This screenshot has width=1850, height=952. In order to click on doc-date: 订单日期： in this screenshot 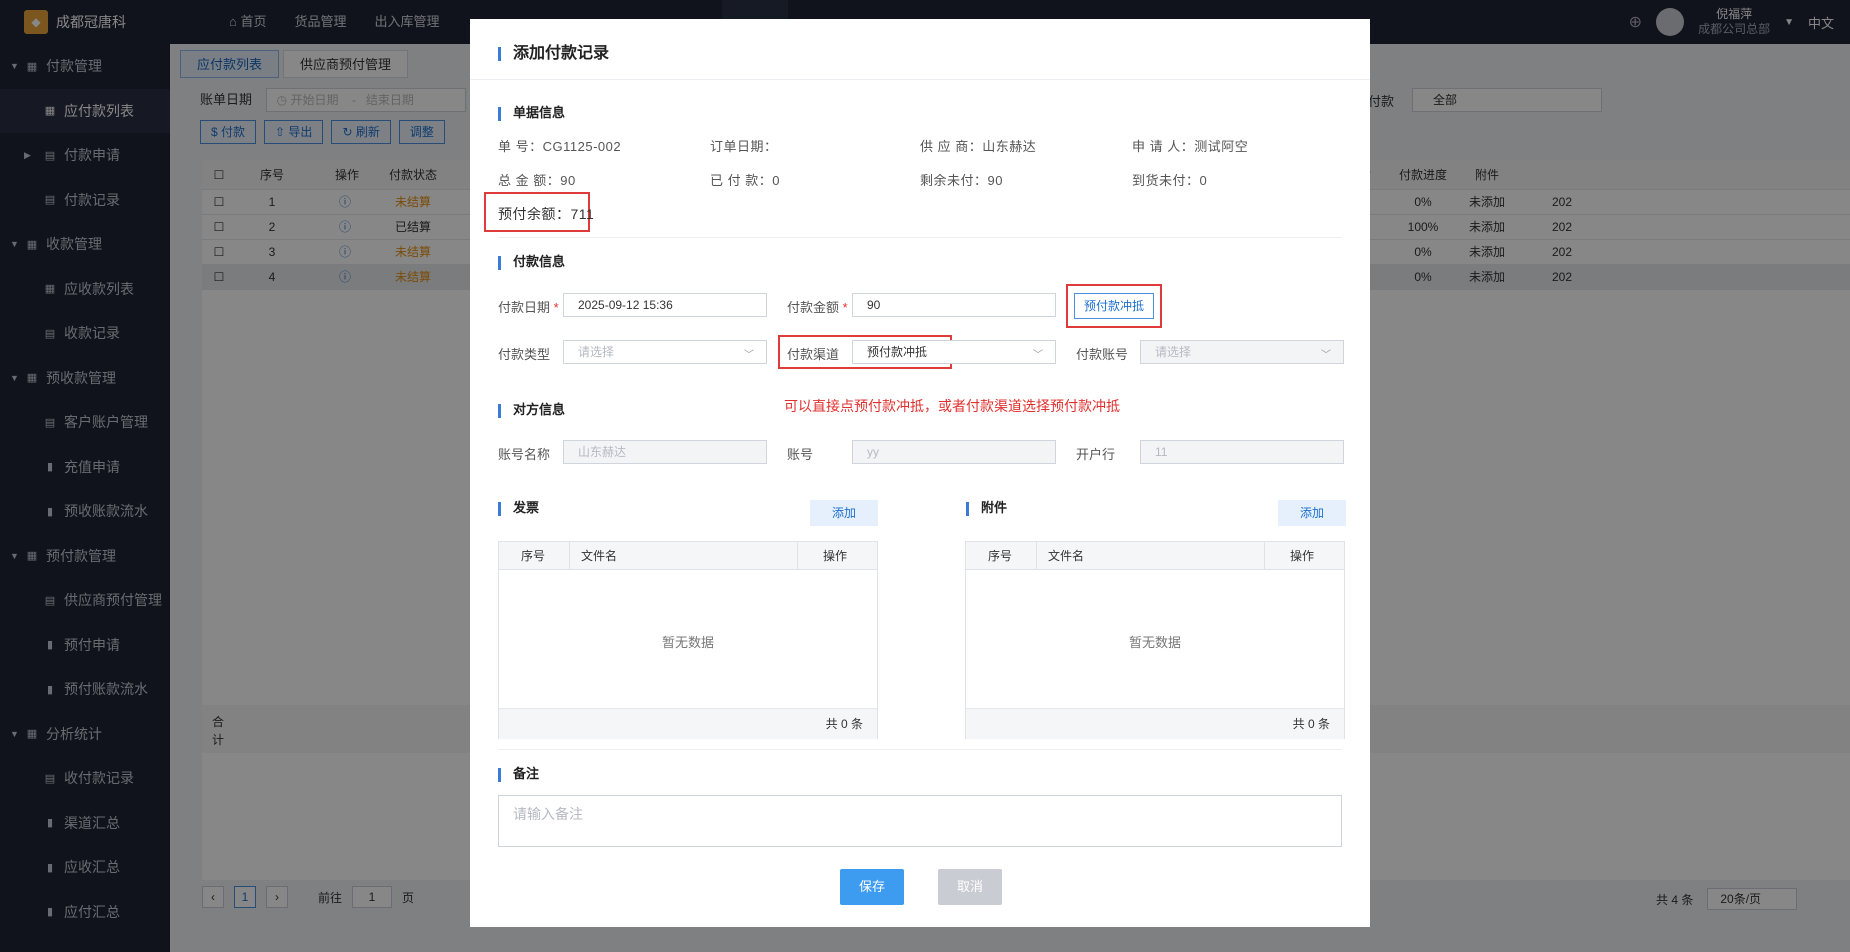, I will do `click(744, 145)`.